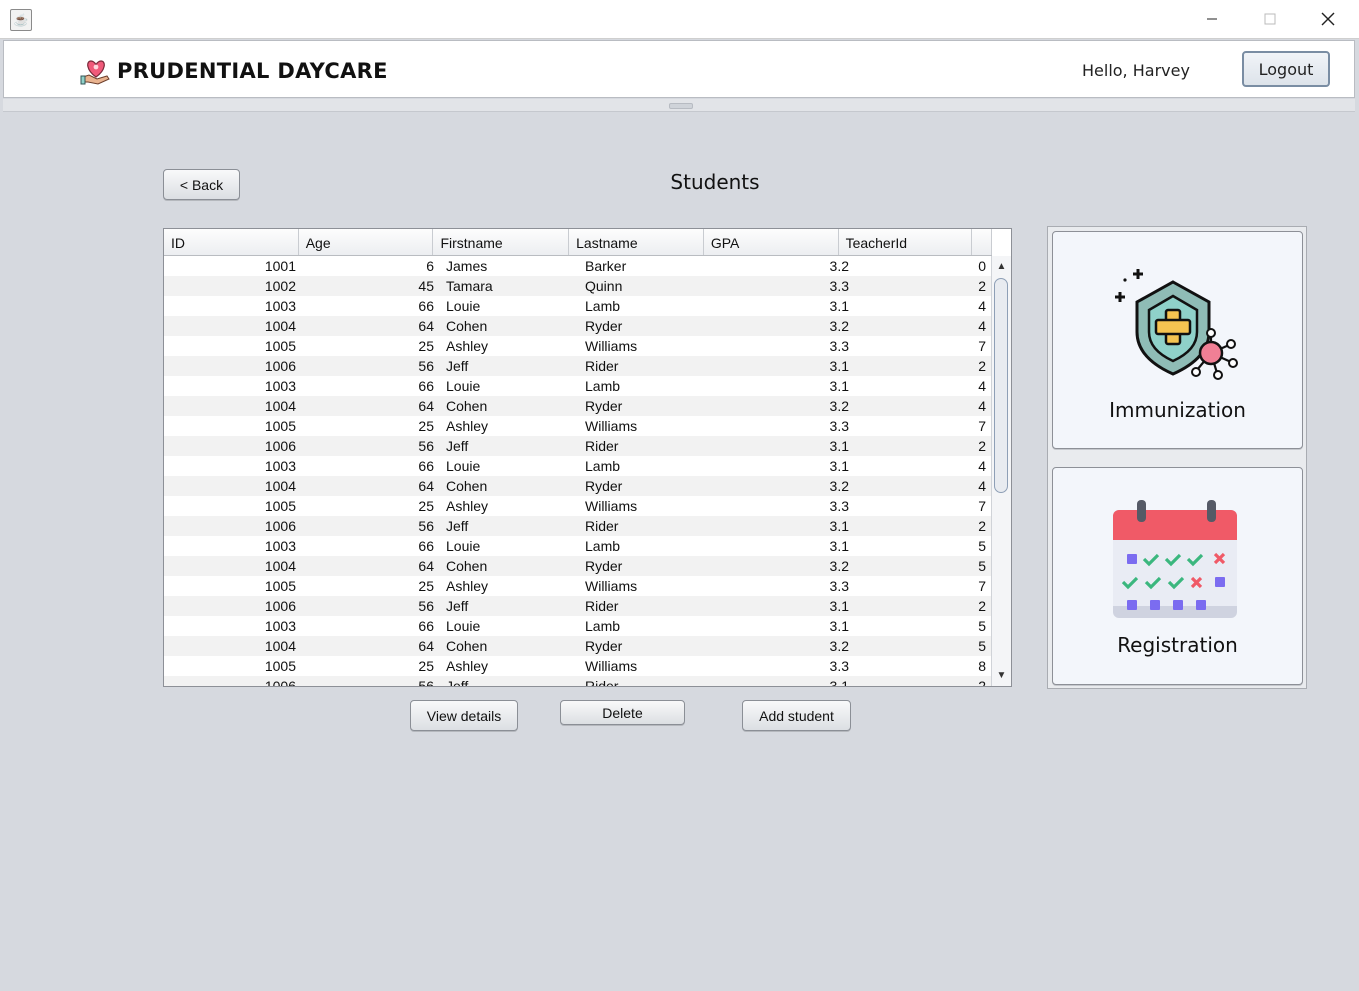 Image resolution: width=1359 pixels, height=991 pixels. What do you see at coordinates (366, 242) in the screenshot?
I see `column-header-age: Age` at bounding box center [366, 242].